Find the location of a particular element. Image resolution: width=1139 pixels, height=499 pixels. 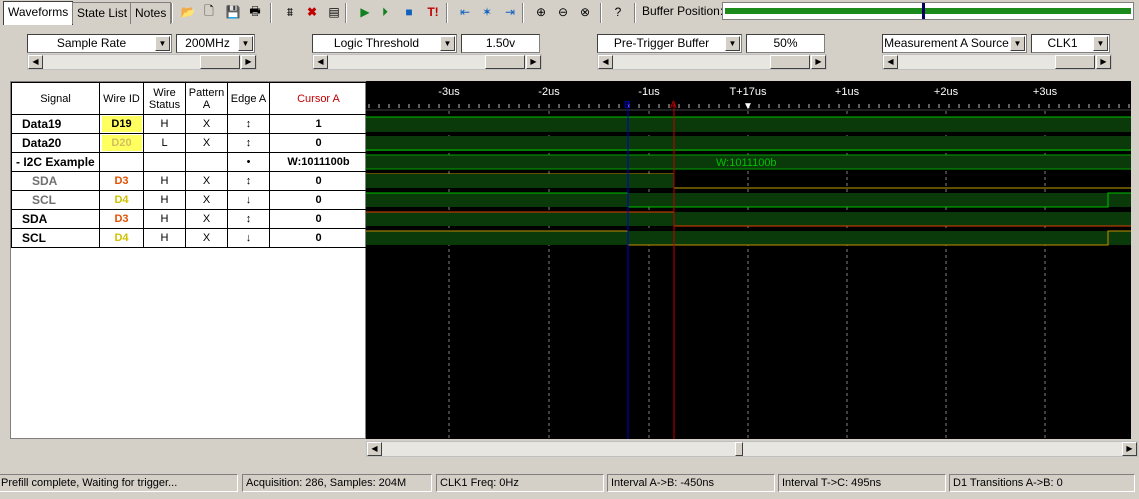

zoom-in-icon: ⊕ is located at coordinates (541, 12).